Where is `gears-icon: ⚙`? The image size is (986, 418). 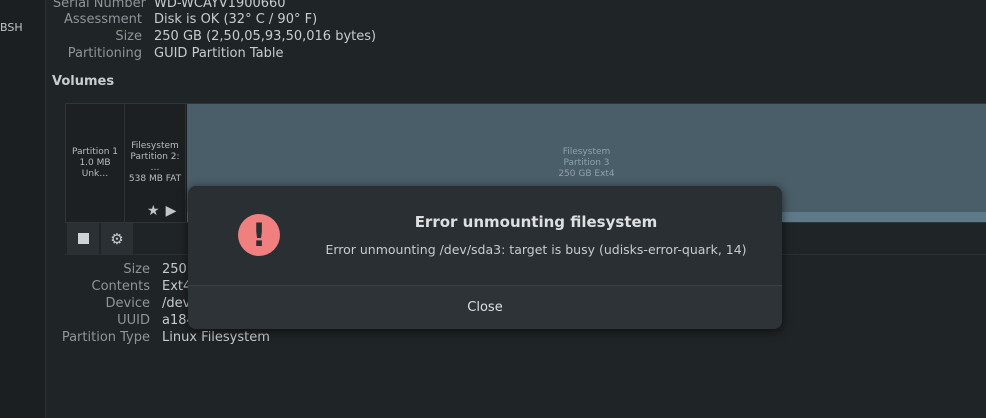 gears-icon: ⚙ is located at coordinates (117, 238).